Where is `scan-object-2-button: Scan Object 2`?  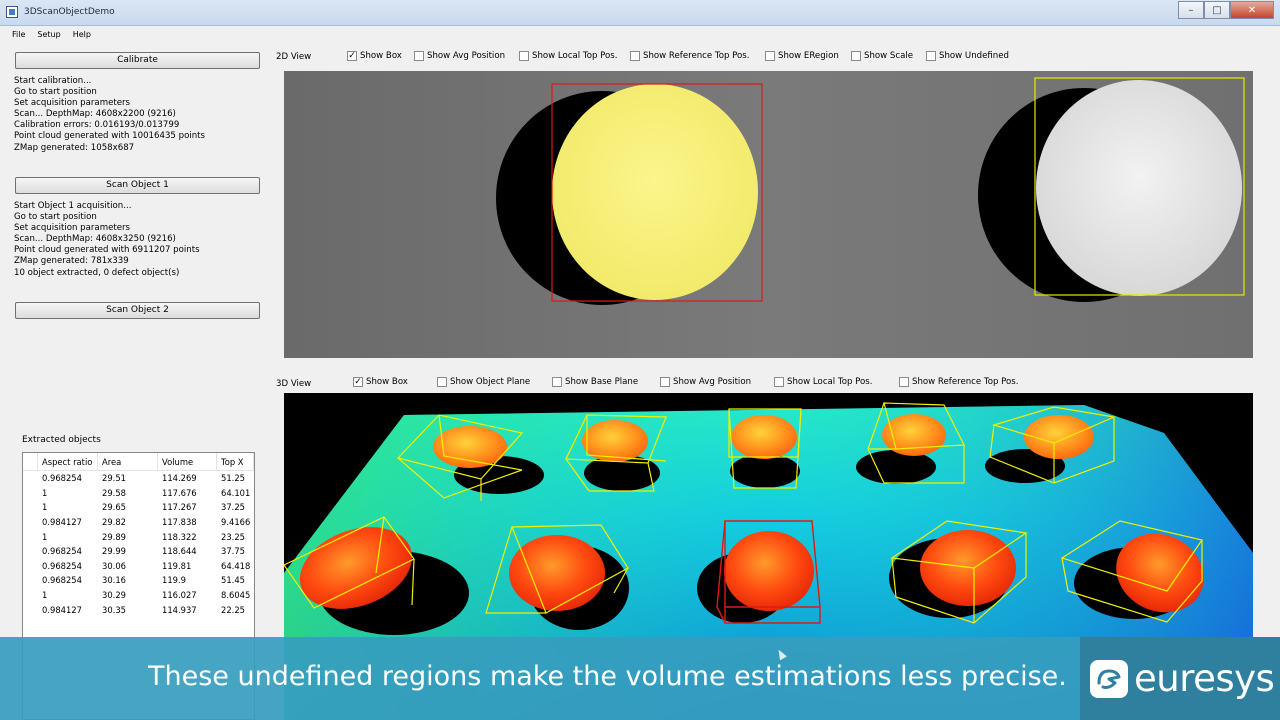
scan-object-2-button: Scan Object 2 is located at coordinates (137, 310).